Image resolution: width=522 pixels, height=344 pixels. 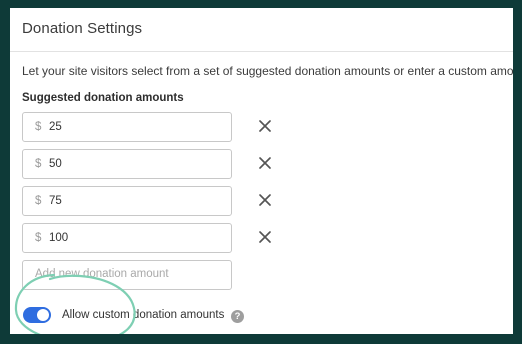 I want to click on new-donation-amount-input, so click(x=130, y=274).